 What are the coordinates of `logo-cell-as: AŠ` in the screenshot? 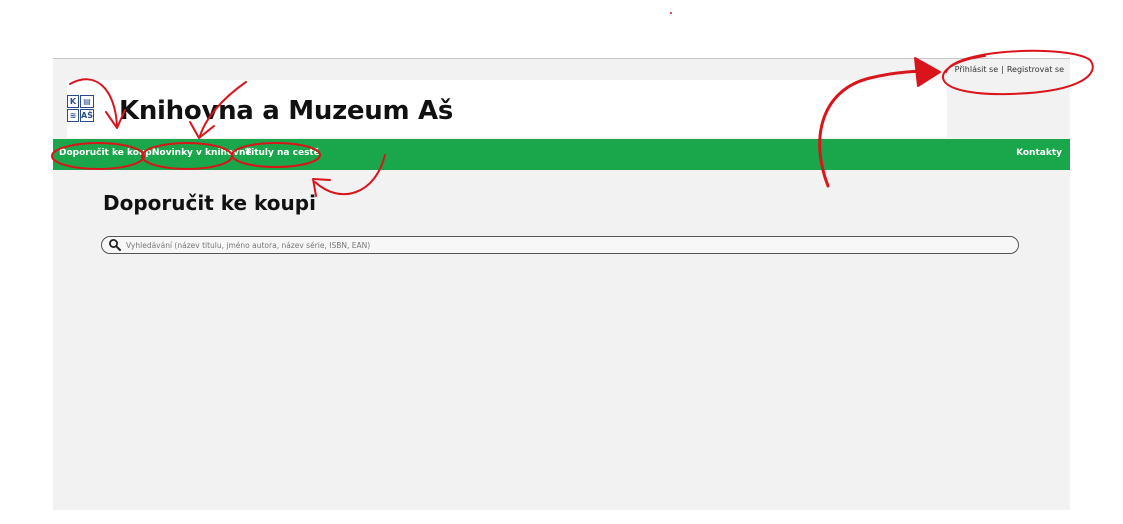 It's located at (87, 115).